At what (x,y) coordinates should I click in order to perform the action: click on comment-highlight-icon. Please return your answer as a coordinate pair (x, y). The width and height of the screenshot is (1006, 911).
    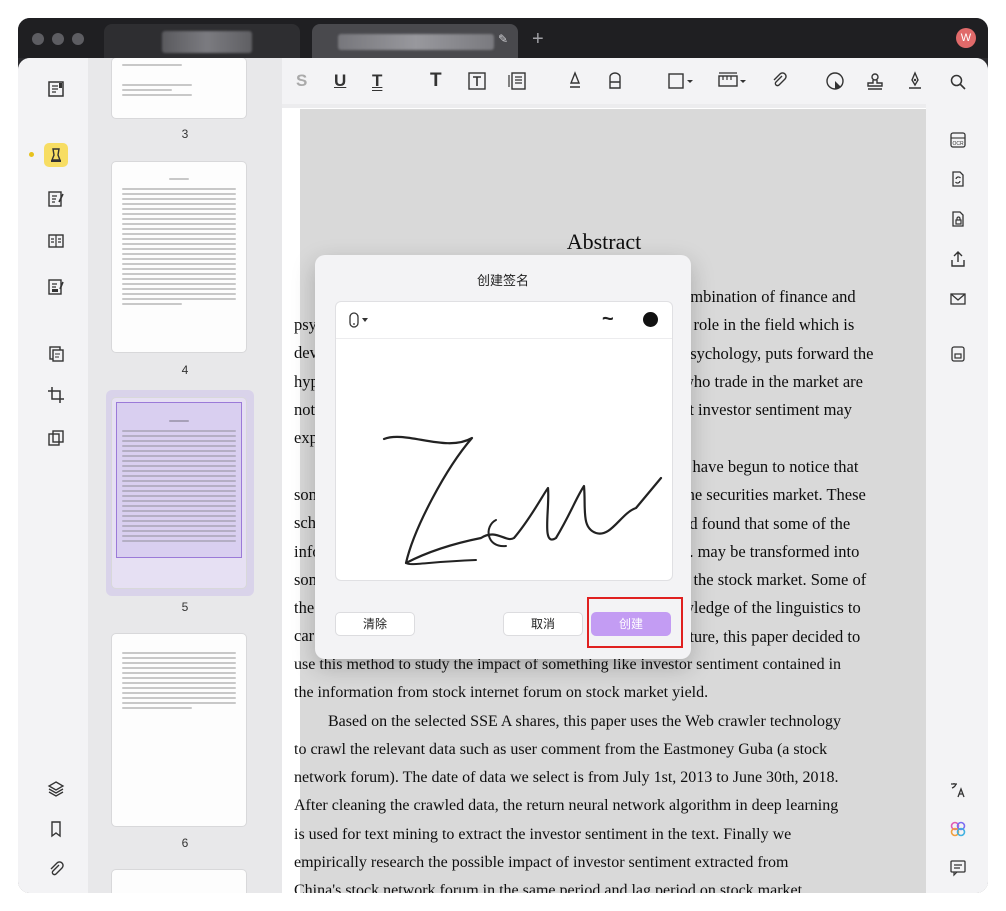
    Looking at the image, I should click on (56, 155).